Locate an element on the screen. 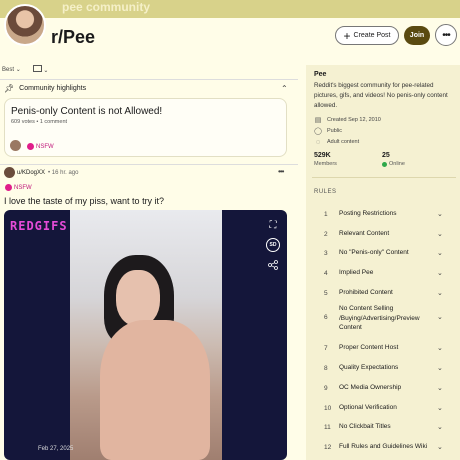  rules-heading: RULES is located at coordinates (325, 192).